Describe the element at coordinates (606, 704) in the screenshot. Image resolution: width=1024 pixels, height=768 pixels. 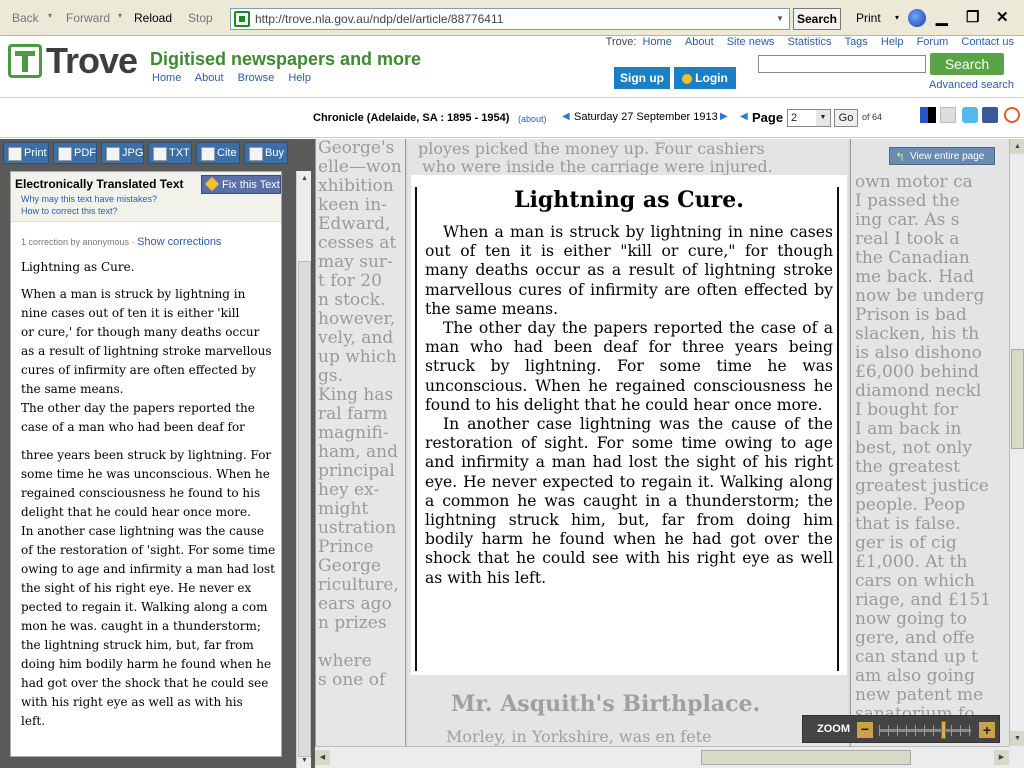
I see `next-article-heading: Mr. Asquith's Birthplace.` at that location.